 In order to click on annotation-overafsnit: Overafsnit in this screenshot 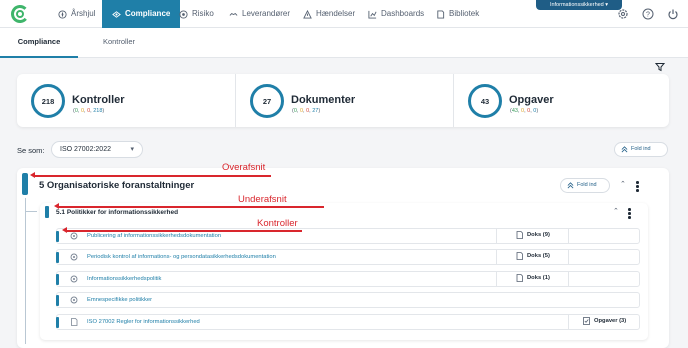, I will do `click(244, 167)`.